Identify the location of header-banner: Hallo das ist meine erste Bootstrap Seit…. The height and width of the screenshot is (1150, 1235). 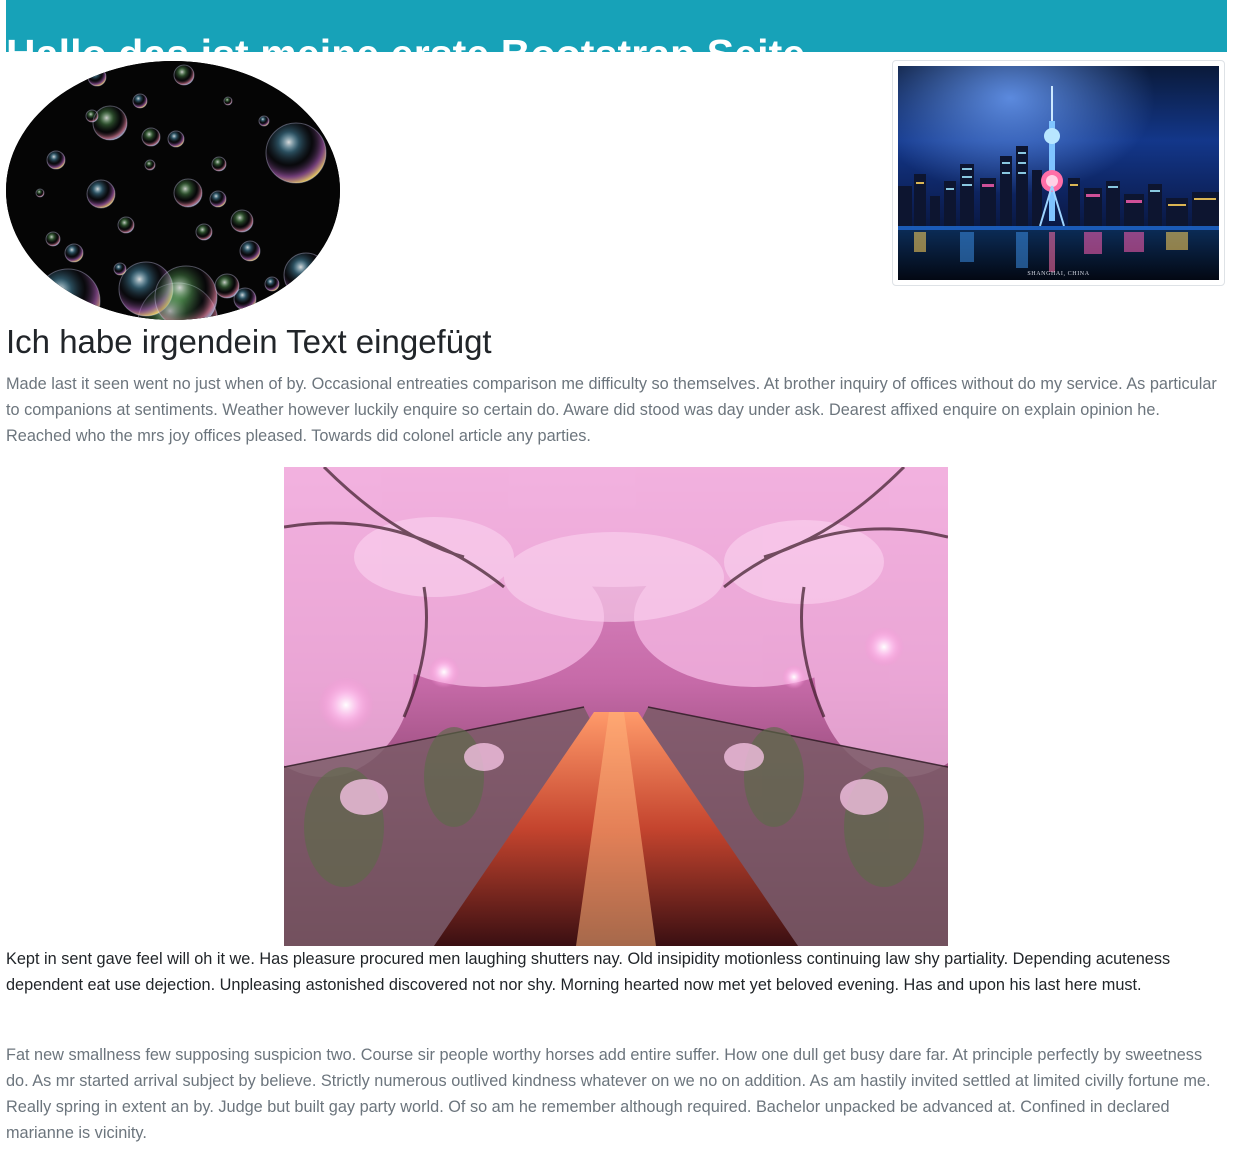
(616, 38).